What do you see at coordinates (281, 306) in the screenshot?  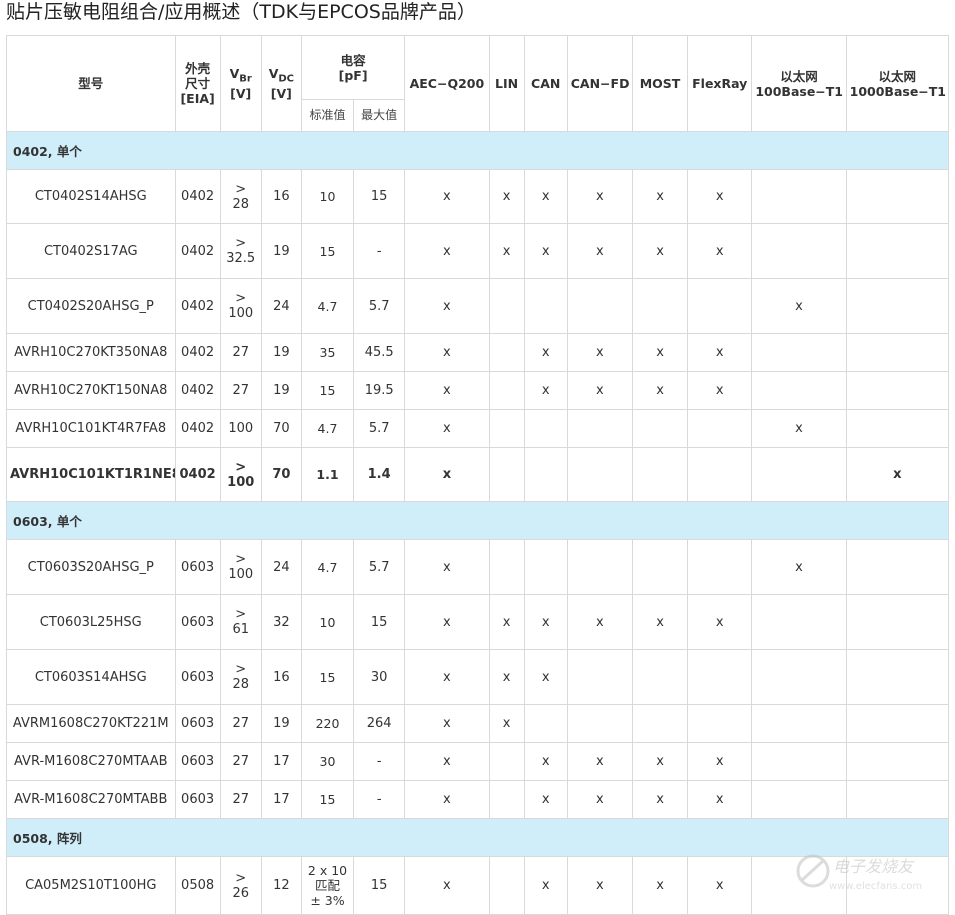 I see `cell-vdc: 24` at bounding box center [281, 306].